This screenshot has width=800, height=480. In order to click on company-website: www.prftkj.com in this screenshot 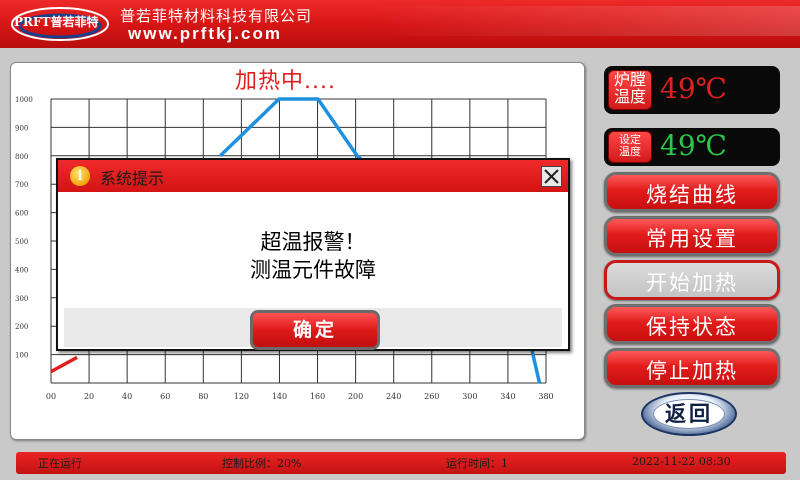, I will do `click(205, 33)`.